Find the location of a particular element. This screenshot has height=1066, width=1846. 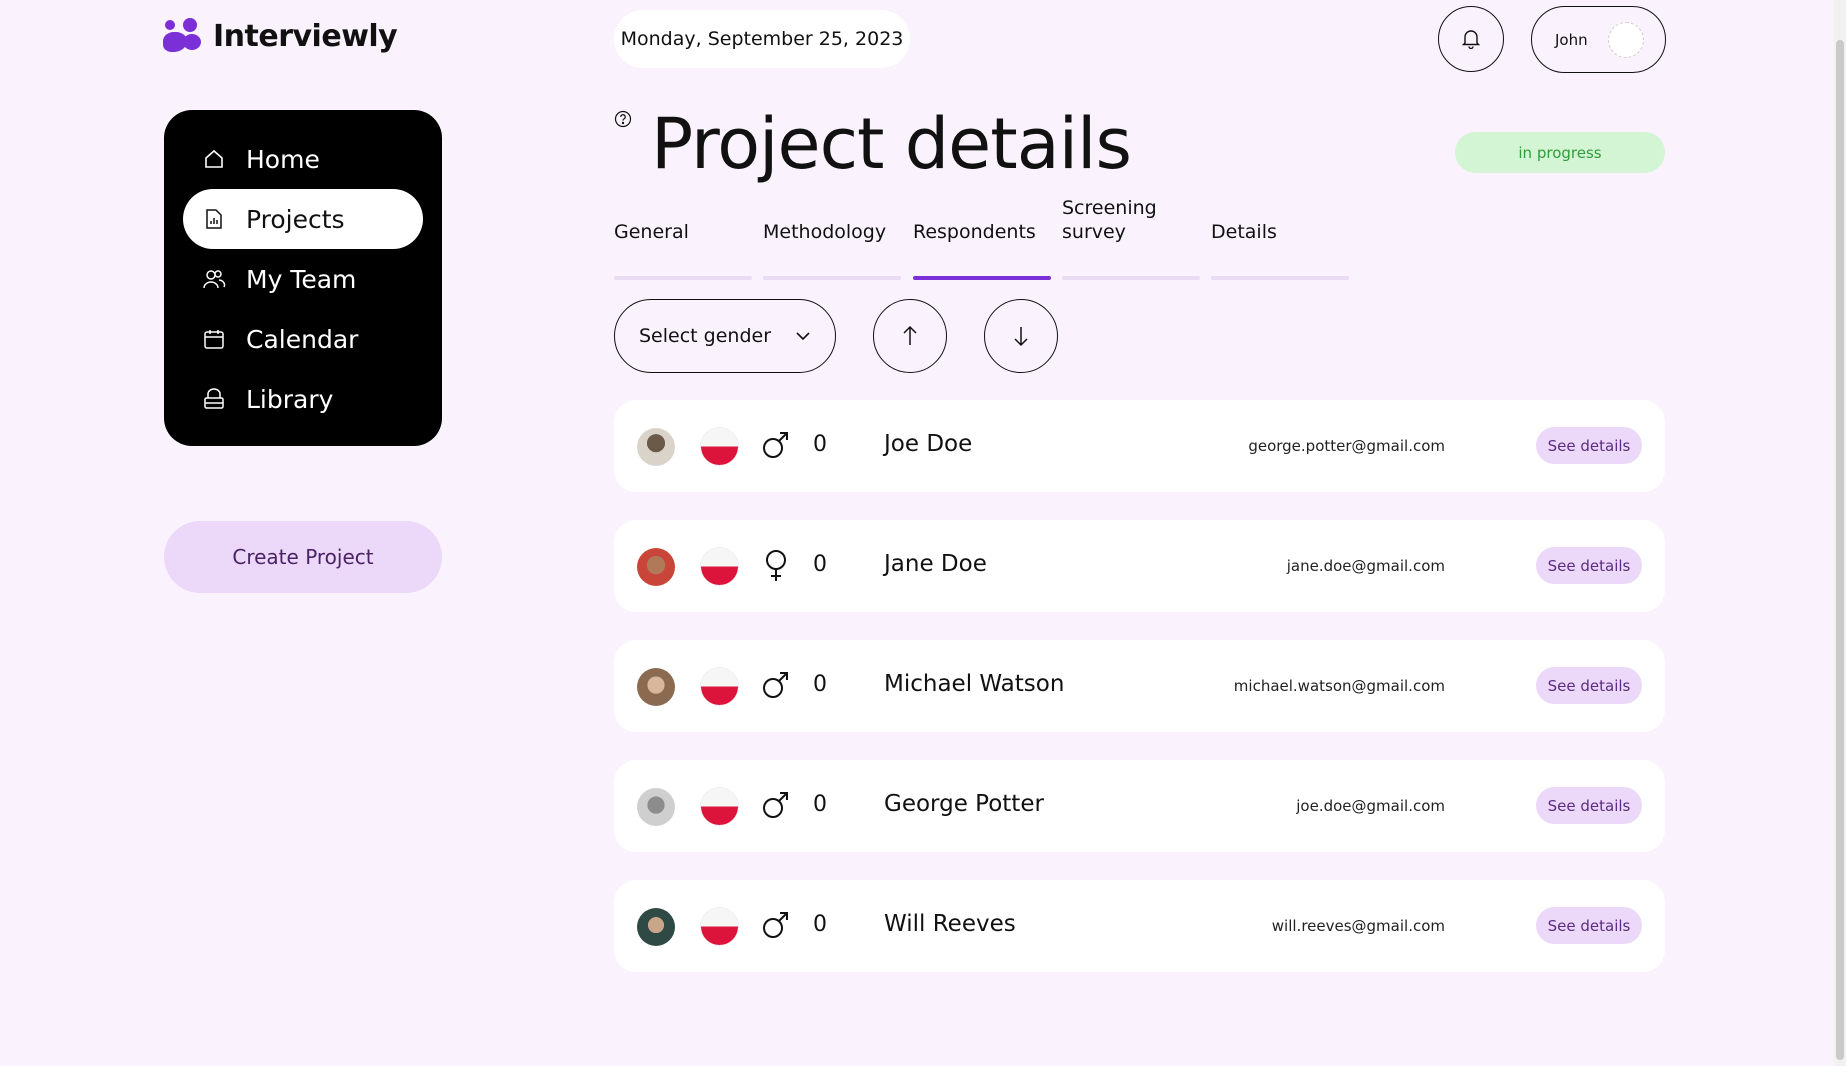

arrow-up-icon is located at coordinates (910, 335).